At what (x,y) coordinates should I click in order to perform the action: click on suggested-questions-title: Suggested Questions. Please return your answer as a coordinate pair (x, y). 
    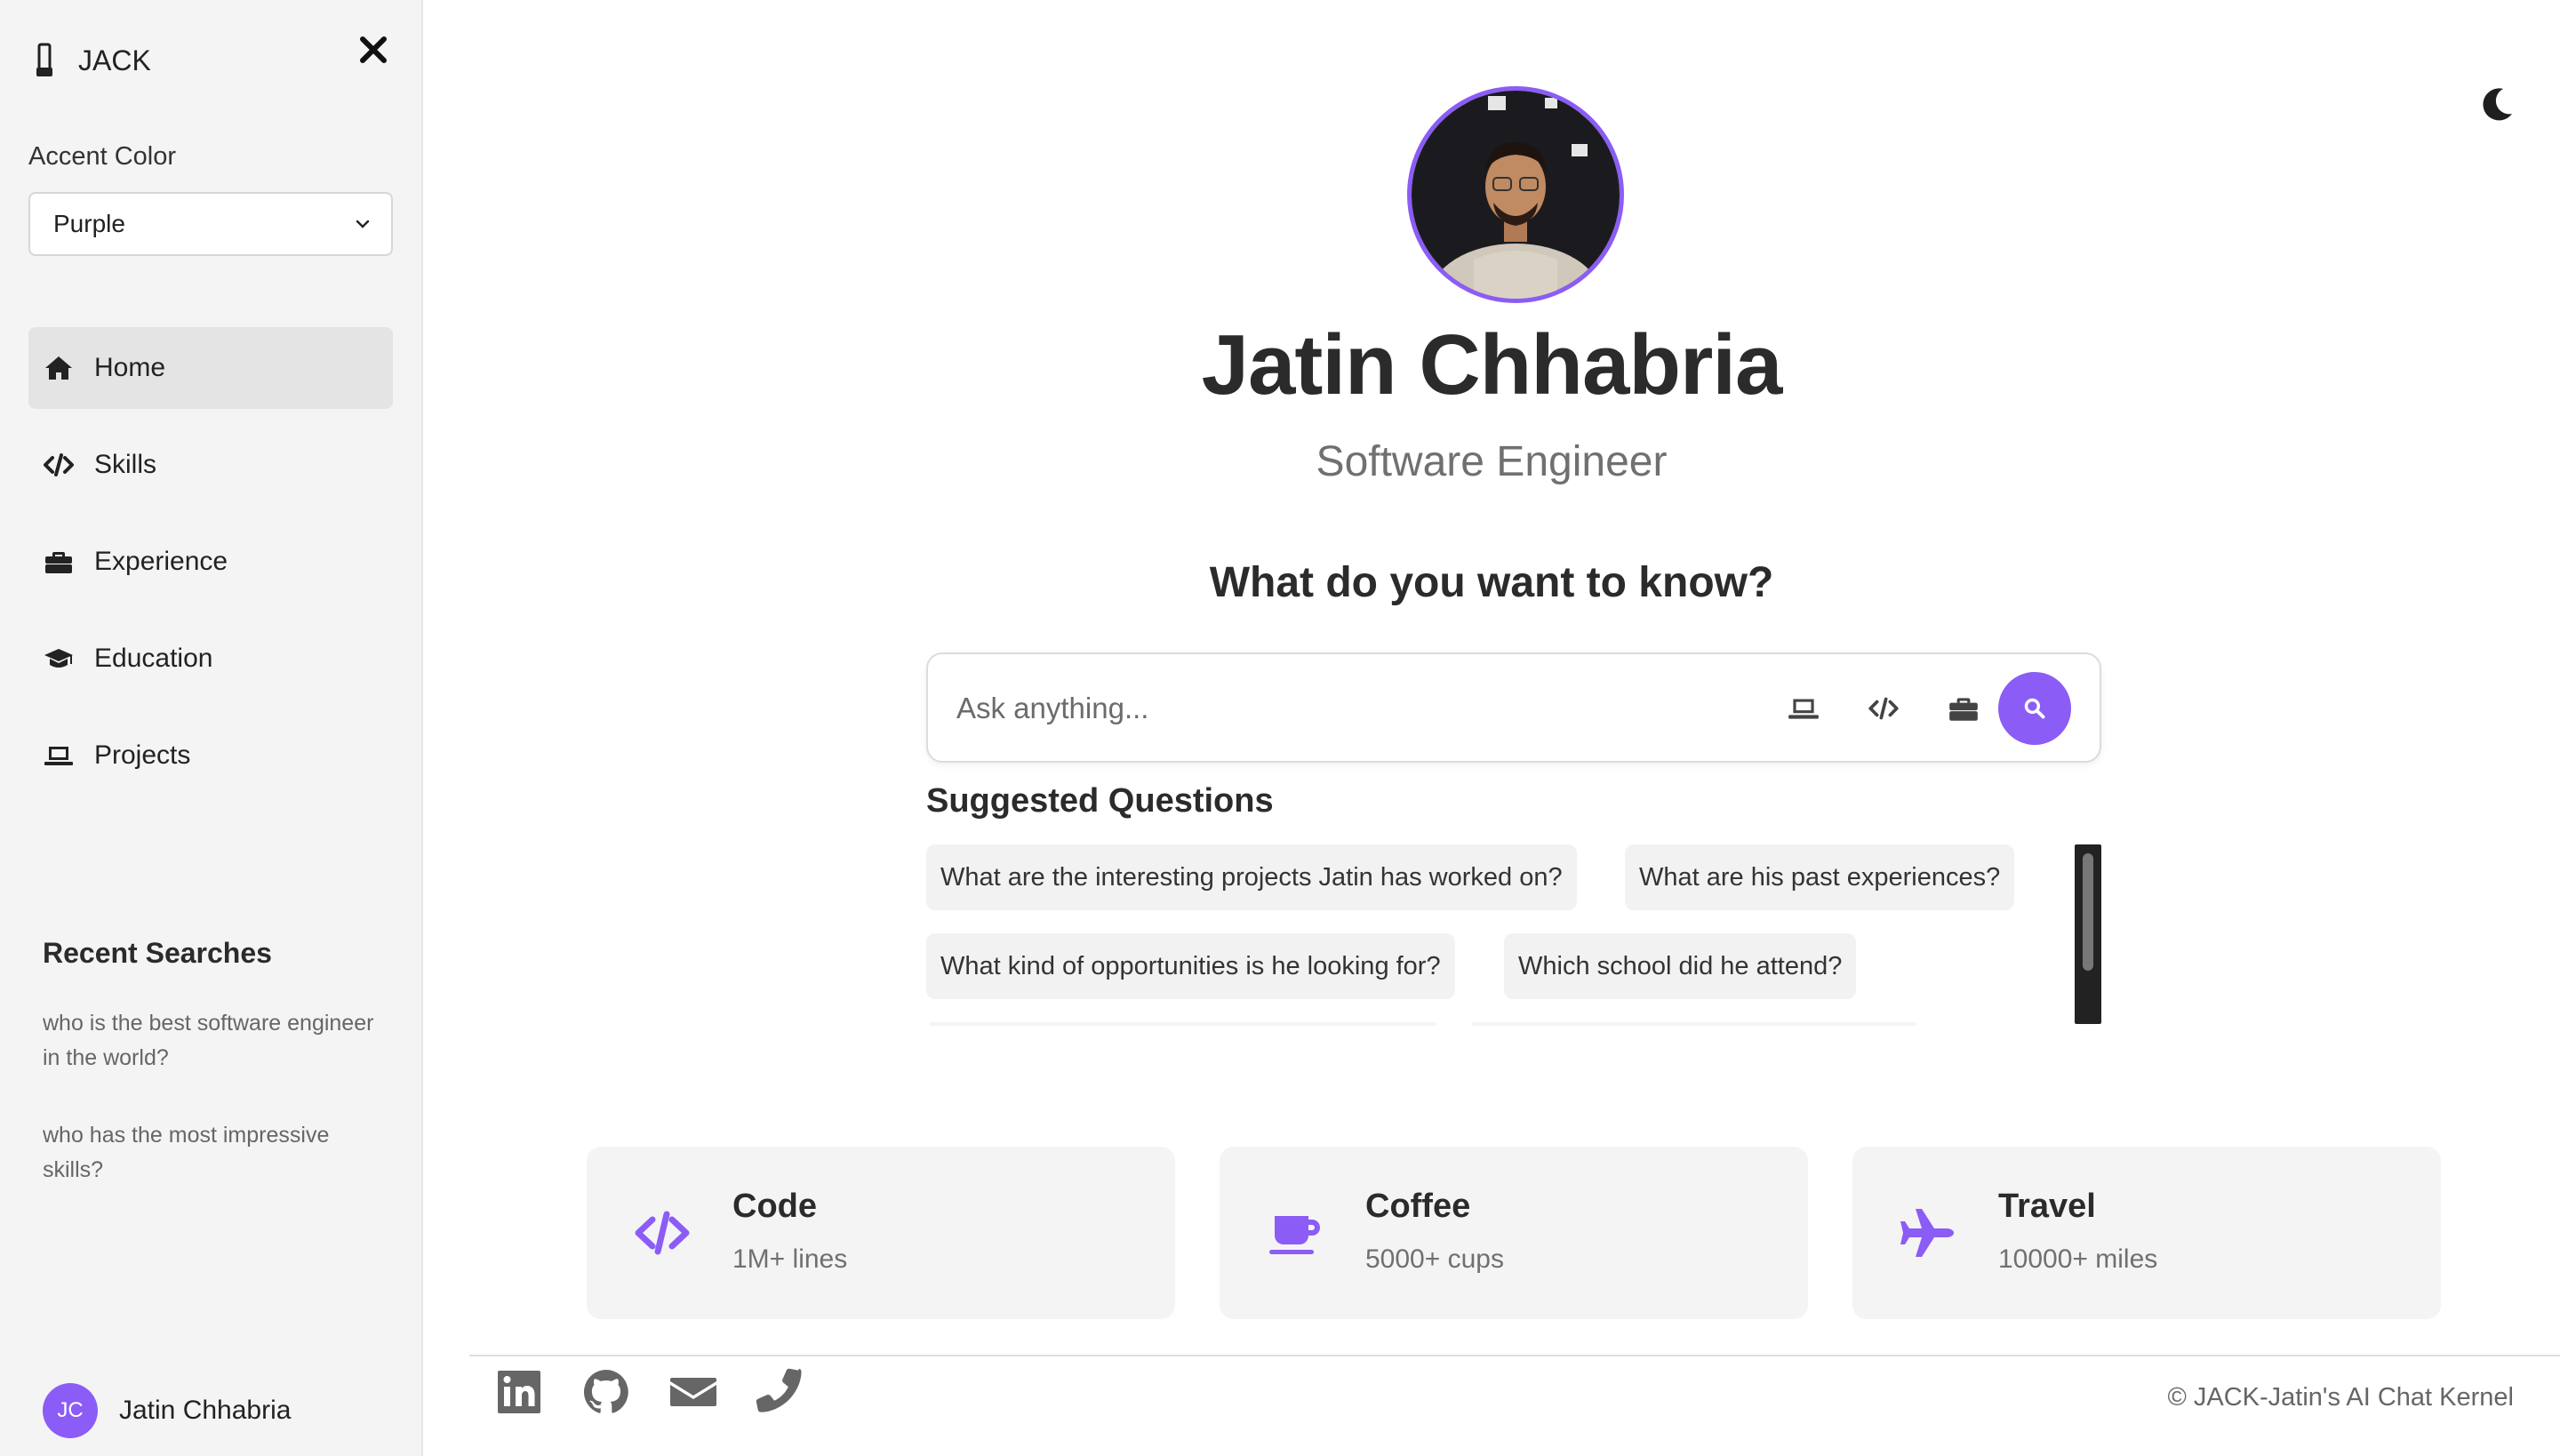
    Looking at the image, I should click on (1100, 801).